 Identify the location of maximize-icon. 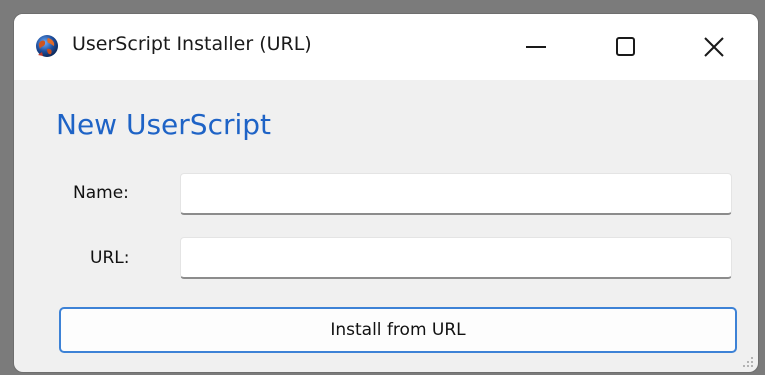
(625, 46).